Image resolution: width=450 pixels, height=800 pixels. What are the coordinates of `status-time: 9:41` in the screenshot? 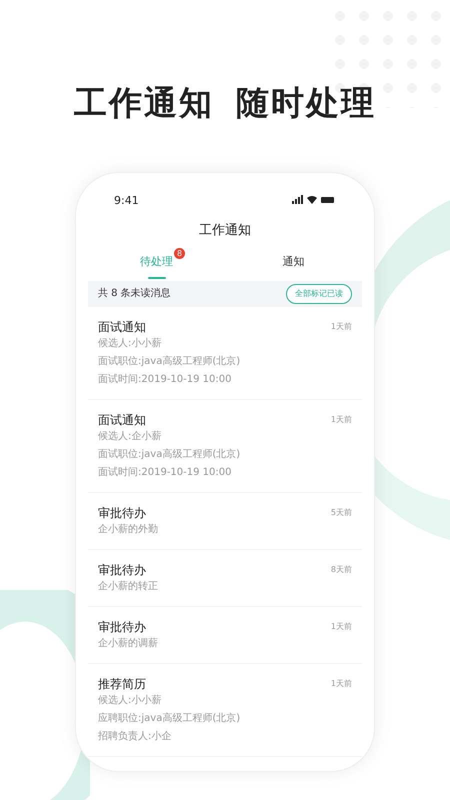 It's located at (126, 201).